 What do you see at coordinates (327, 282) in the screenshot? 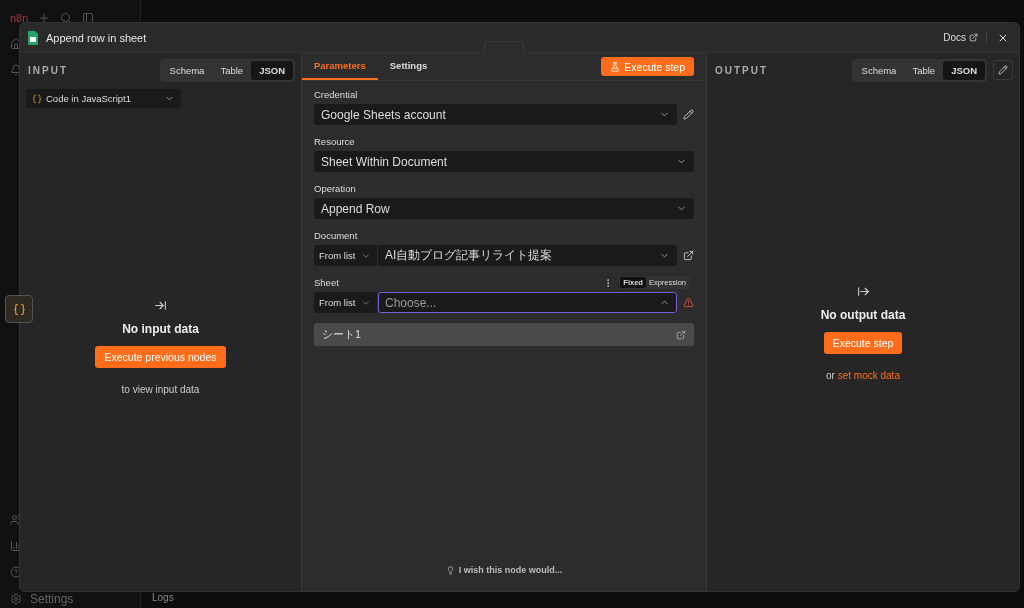
I see `field-label: Sheet` at bounding box center [327, 282].